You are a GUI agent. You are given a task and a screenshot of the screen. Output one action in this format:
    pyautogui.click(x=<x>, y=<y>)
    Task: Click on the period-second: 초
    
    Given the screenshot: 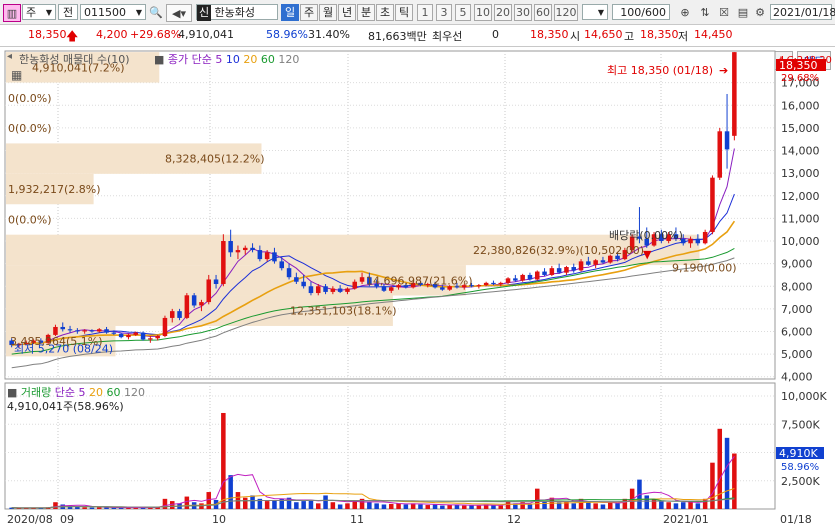 What is the action you would take?
    pyautogui.click(x=385, y=12)
    